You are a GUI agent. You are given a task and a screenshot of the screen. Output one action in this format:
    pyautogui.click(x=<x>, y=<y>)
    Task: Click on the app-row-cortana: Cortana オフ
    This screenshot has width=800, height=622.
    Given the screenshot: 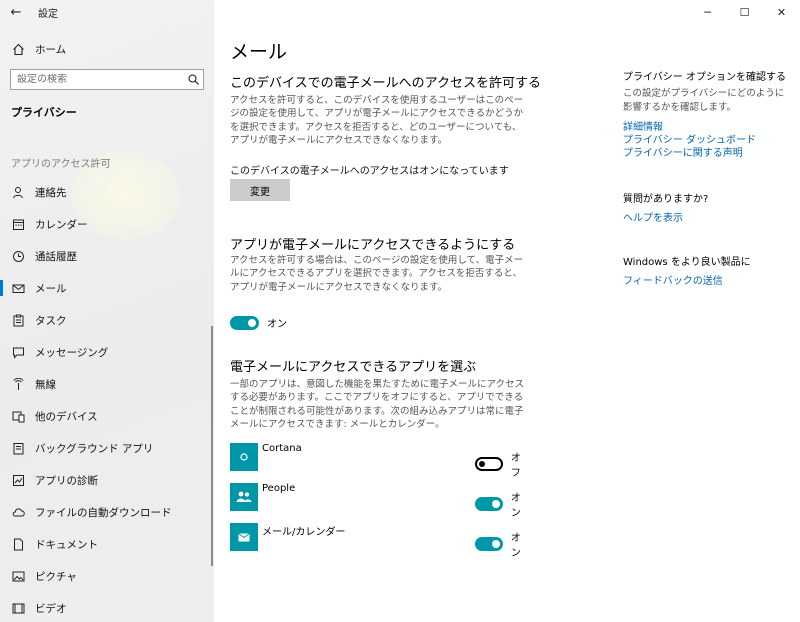 What is the action you would take?
    pyautogui.click(x=380, y=460)
    